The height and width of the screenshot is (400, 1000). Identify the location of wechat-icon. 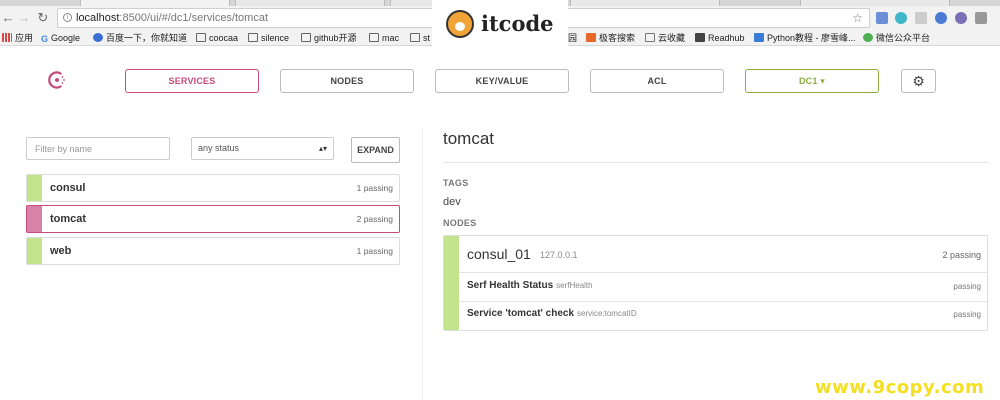
(868, 37).